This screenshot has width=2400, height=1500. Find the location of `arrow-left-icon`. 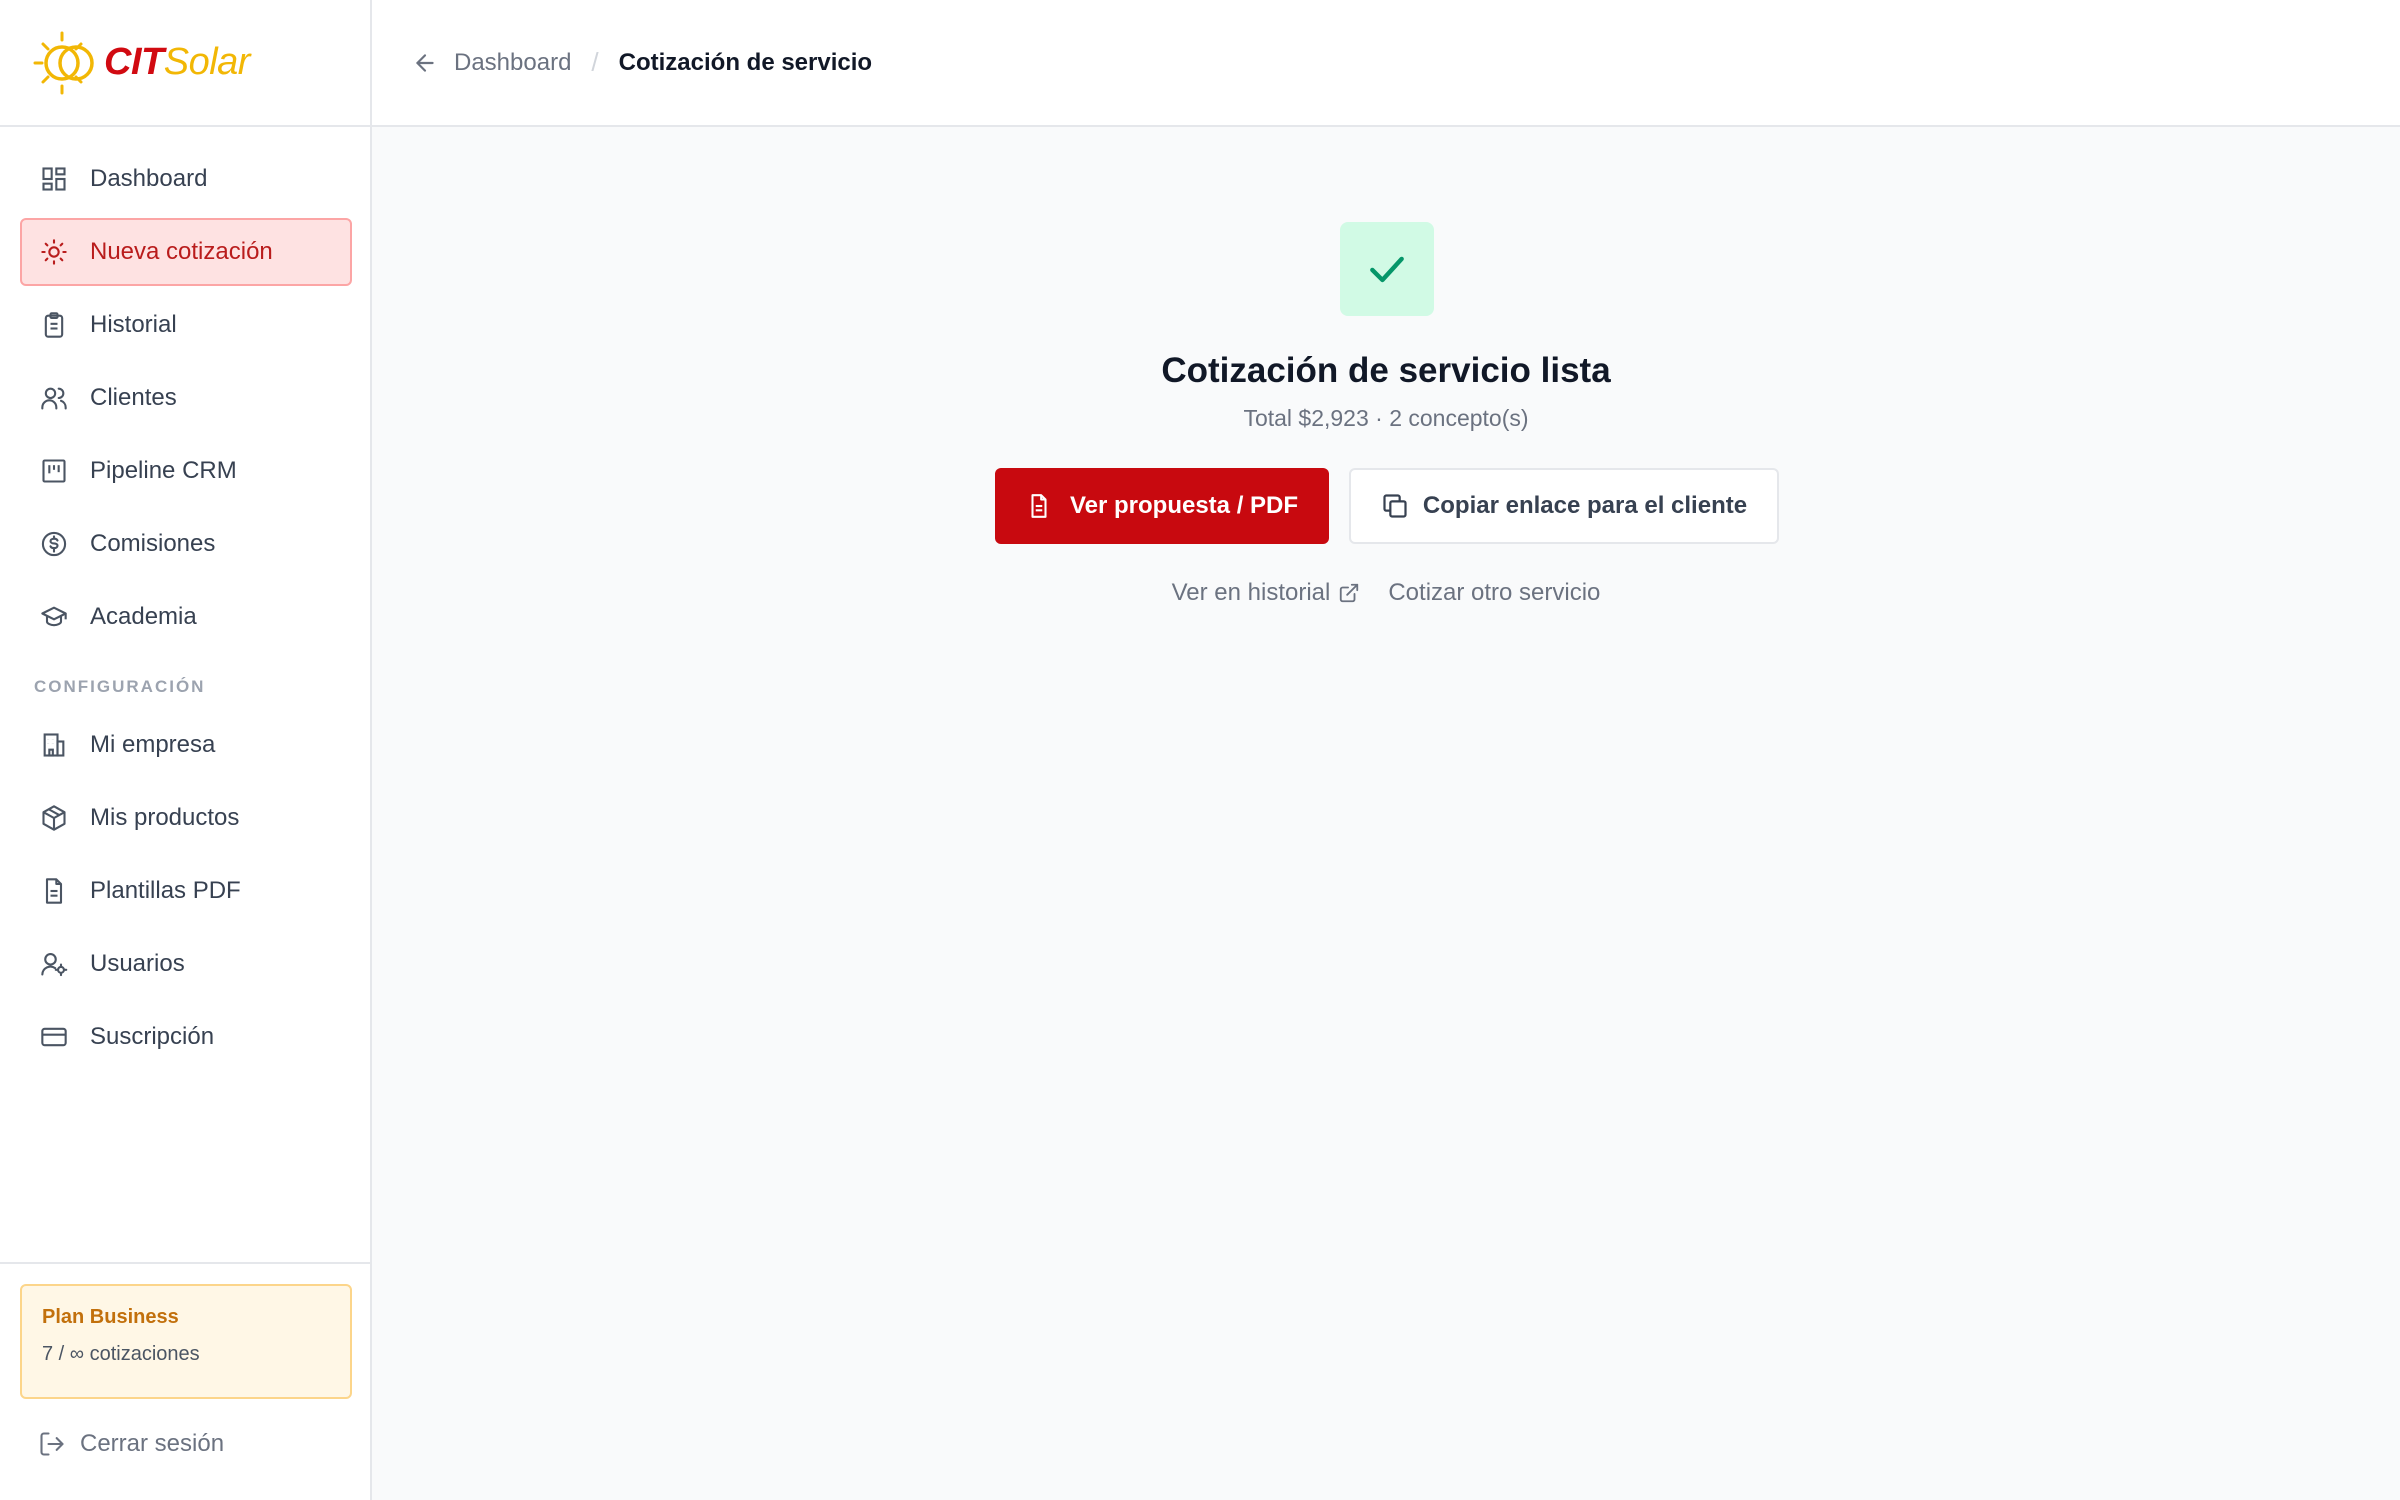

arrow-left-icon is located at coordinates (425, 62).